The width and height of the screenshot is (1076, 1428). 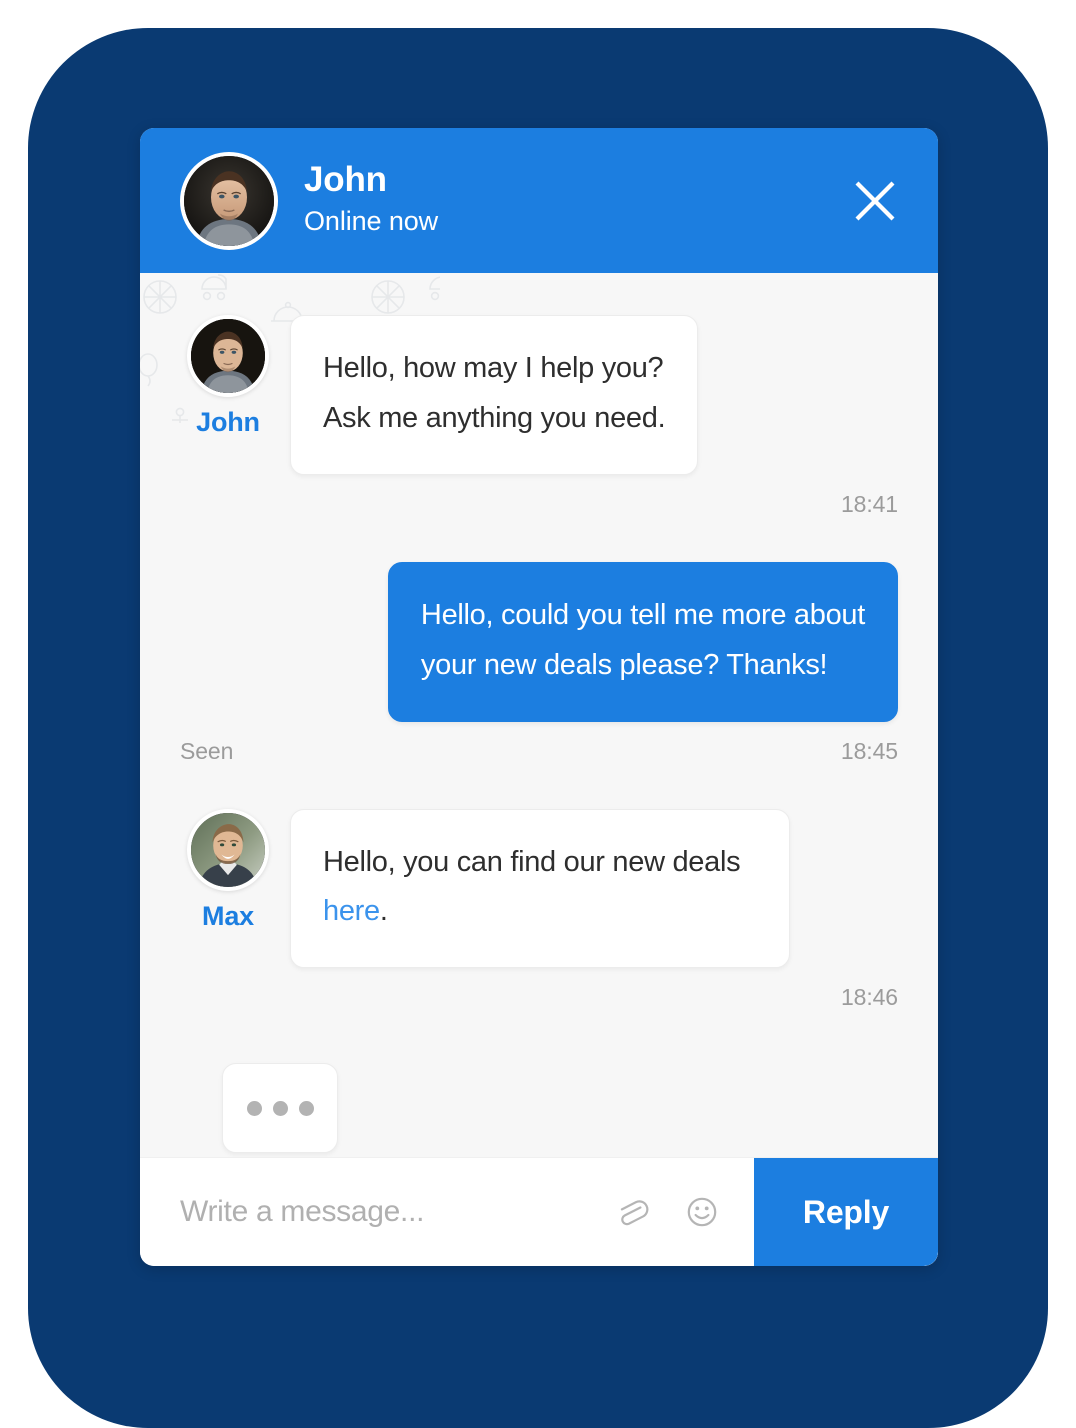 I want to click on message-input, so click(x=367, y=1212).